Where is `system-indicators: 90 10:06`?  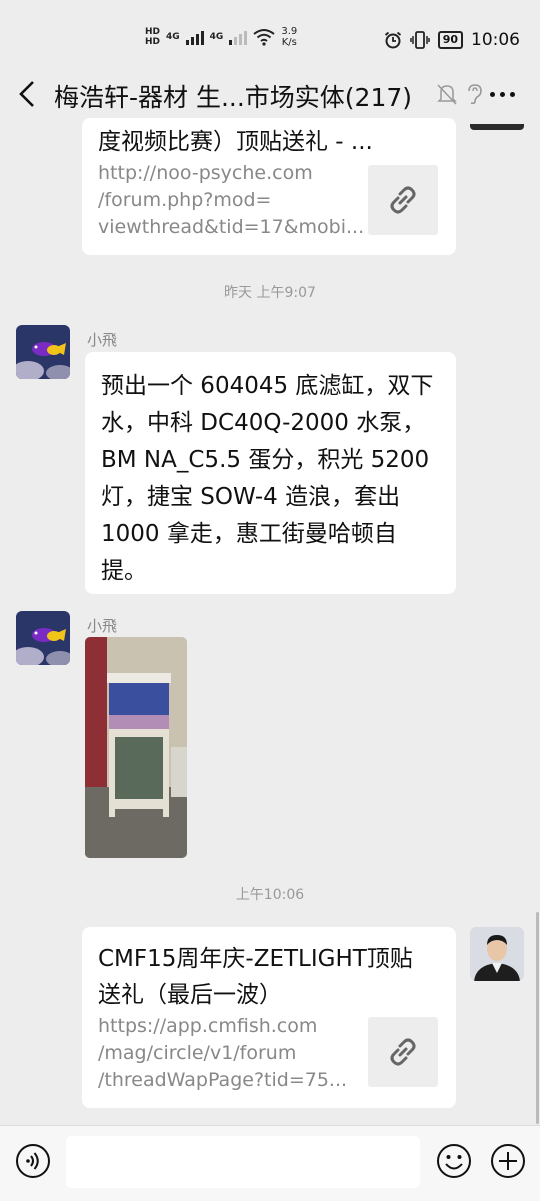 system-indicators: 90 10:06 is located at coordinates (452, 40).